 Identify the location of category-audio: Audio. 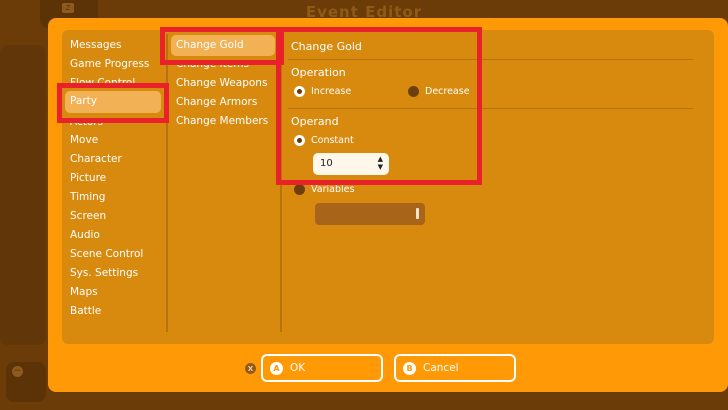
(85, 235).